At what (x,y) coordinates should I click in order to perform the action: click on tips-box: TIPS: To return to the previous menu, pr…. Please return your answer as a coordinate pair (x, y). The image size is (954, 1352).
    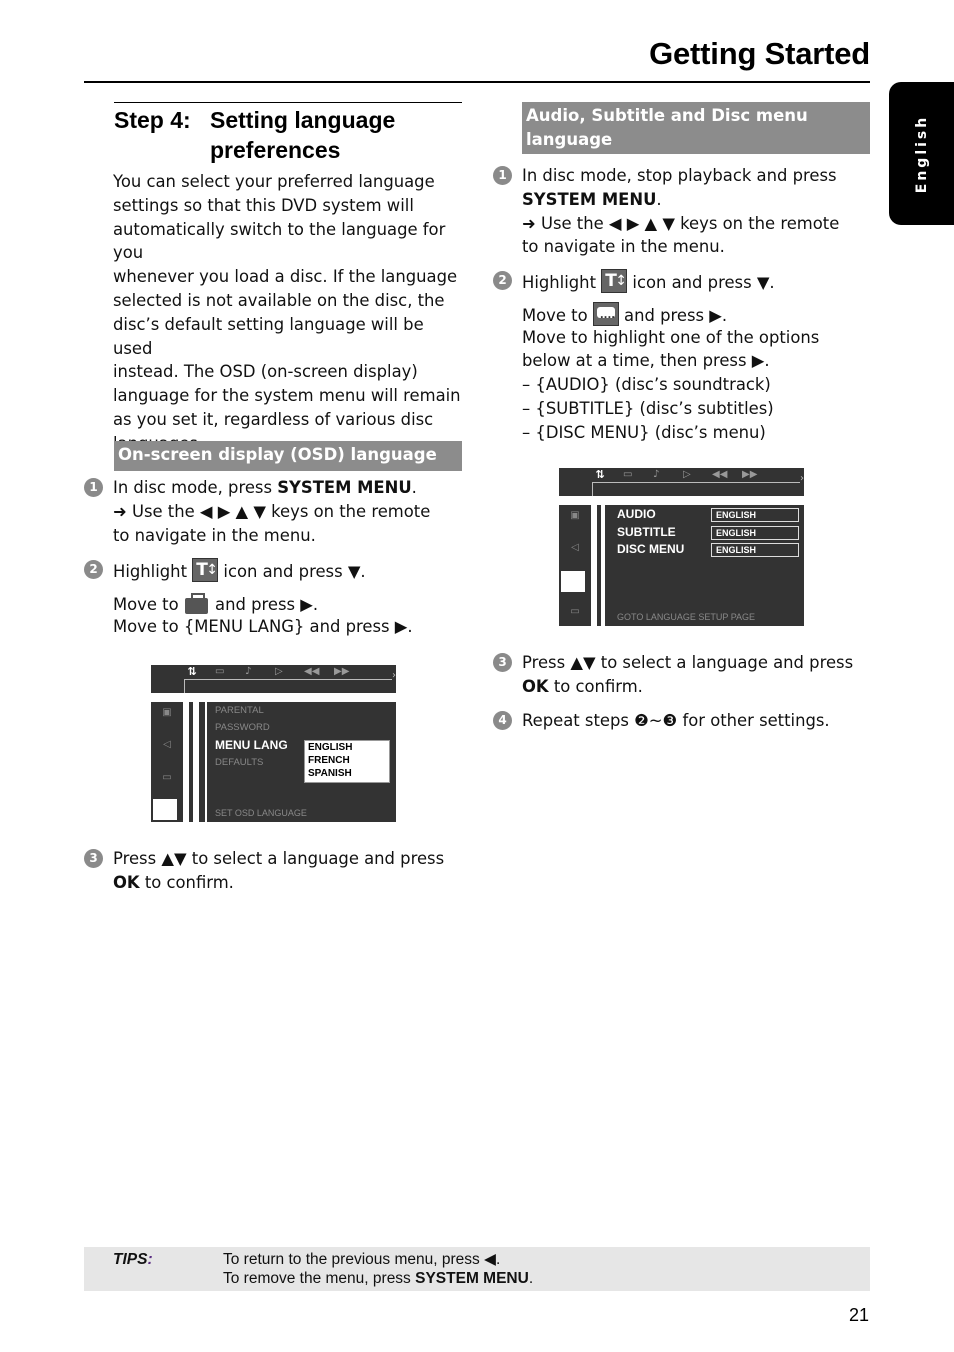
    Looking at the image, I should click on (477, 1269).